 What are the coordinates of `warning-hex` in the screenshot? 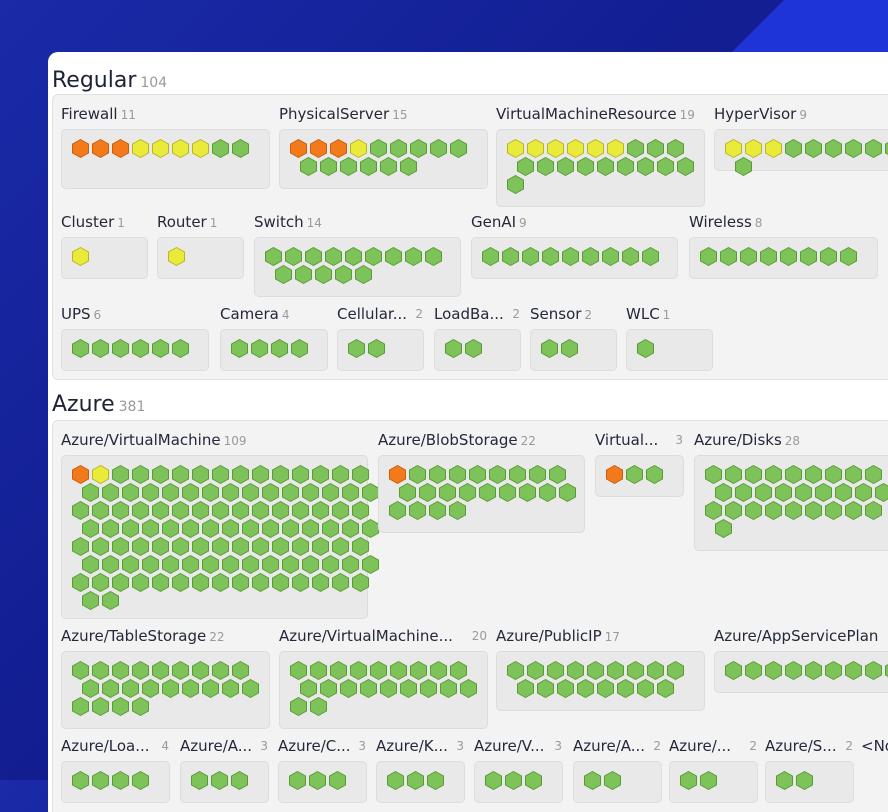 It's located at (595, 148).